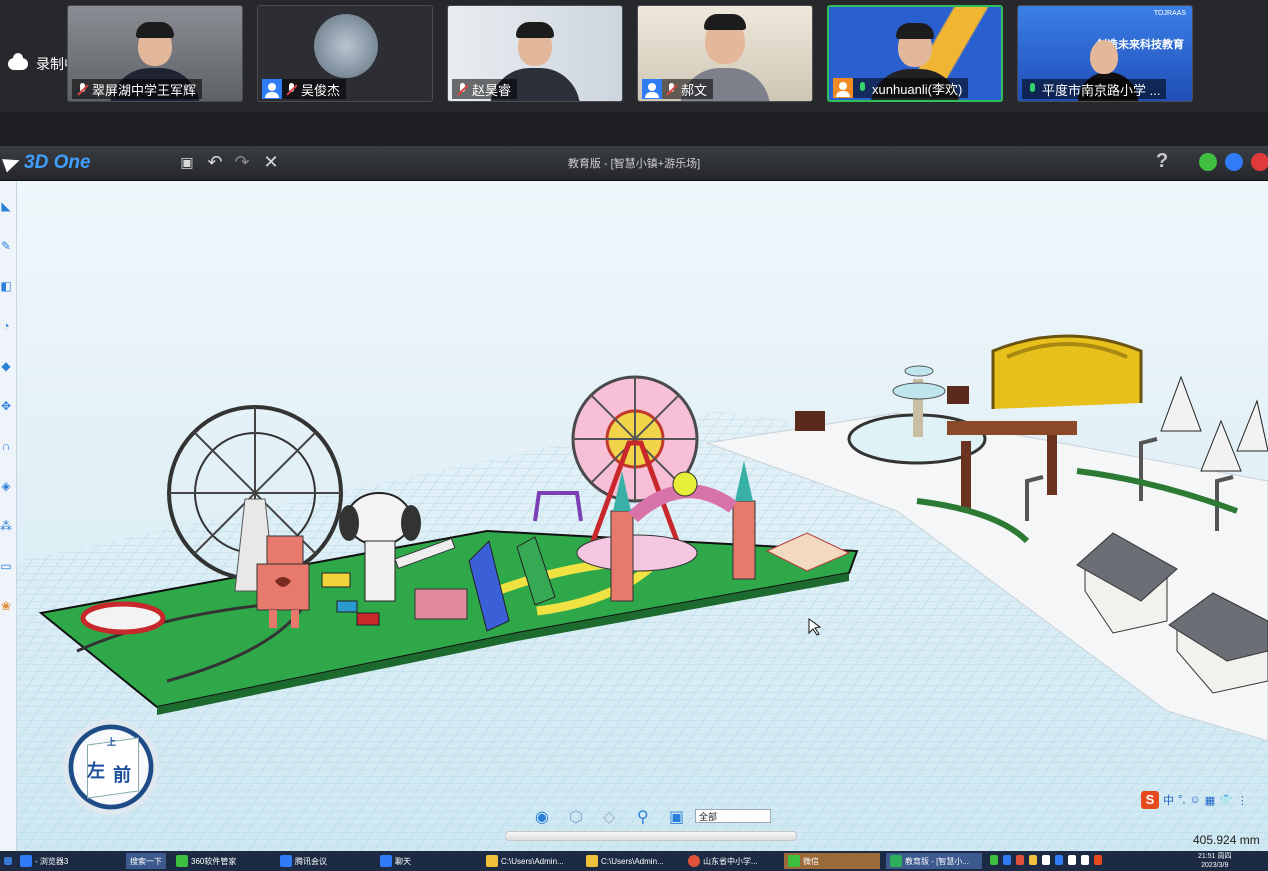 This screenshot has height=871, width=1268. What do you see at coordinates (182, 861) in the screenshot?
I see `app-icon` at bounding box center [182, 861].